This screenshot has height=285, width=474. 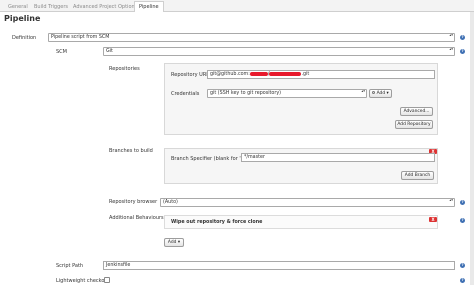 What do you see at coordinates (18, 7) in the screenshot?
I see `tab-general: General` at bounding box center [18, 7].